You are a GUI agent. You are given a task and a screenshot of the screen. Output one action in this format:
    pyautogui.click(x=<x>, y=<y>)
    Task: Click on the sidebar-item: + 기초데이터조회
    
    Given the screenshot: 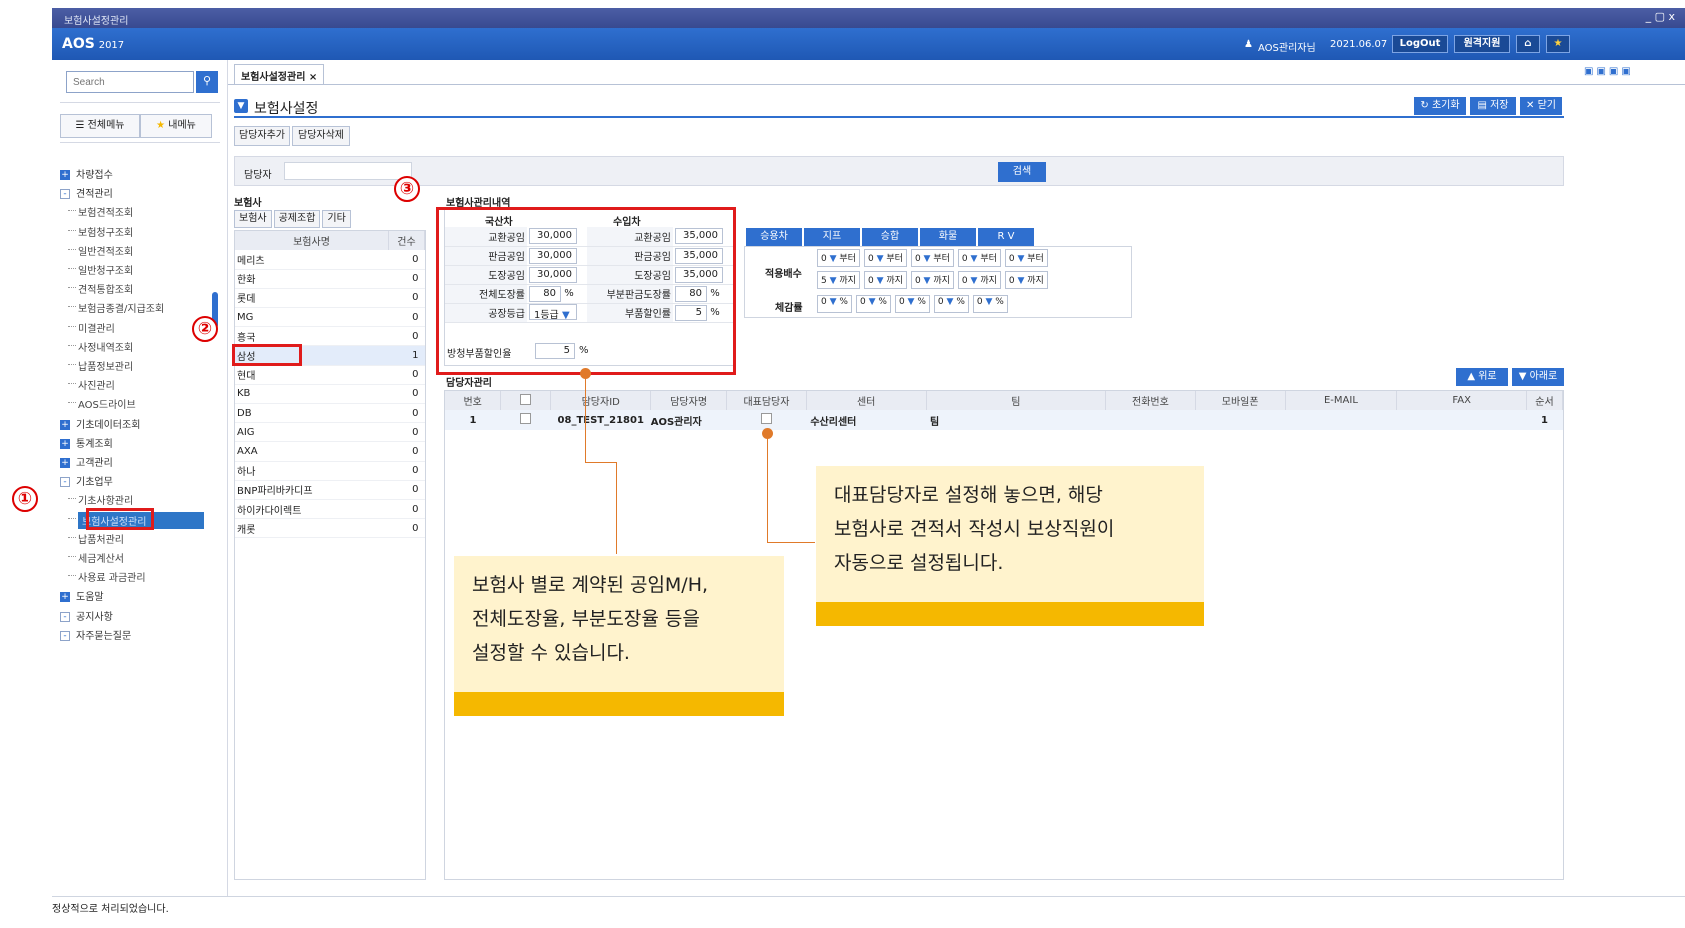 What is the action you would take?
    pyautogui.click(x=100, y=423)
    